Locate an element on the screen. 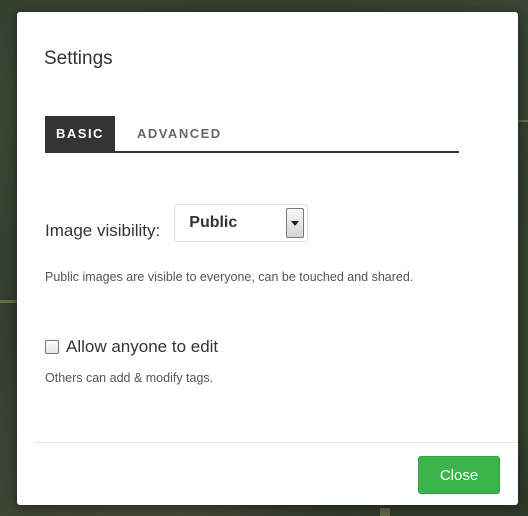 The width and height of the screenshot is (528, 516). visibility-row: Image visibility: Public is located at coordinates (177, 223).